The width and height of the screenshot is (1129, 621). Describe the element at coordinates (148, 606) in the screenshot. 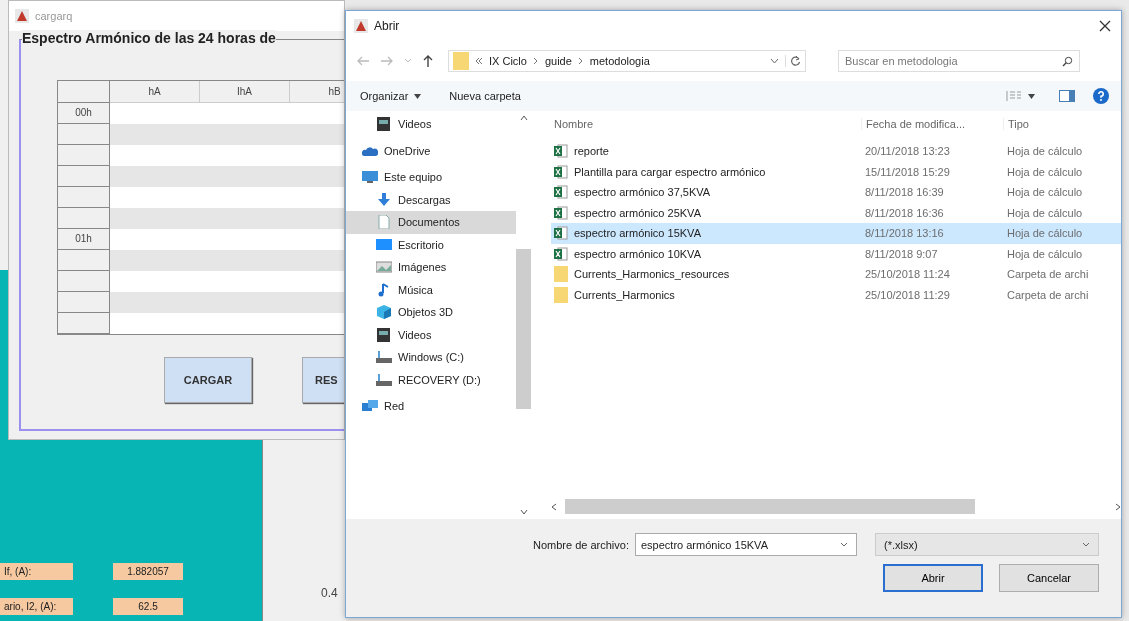

I see `field-value: 62.5` at that location.